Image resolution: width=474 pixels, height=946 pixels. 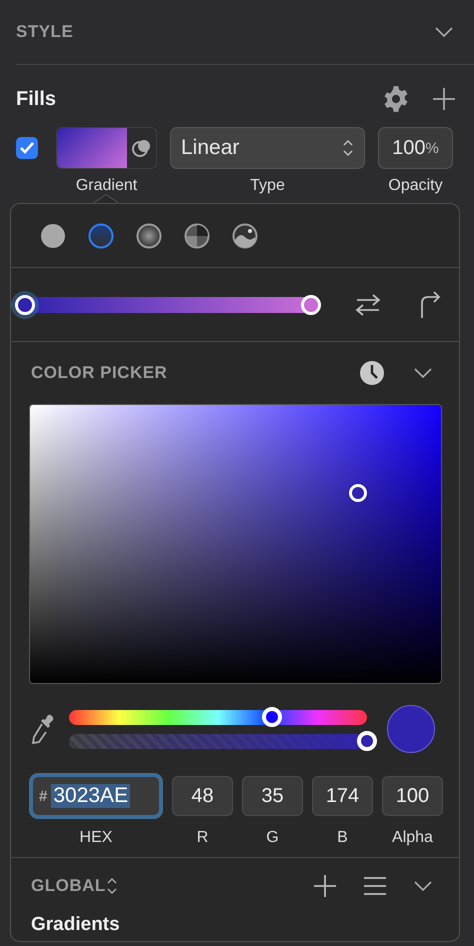 What do you see at coordinates (372, 373) in the screenshot?
I see `clock-icon` at bounding box center [372, 373].